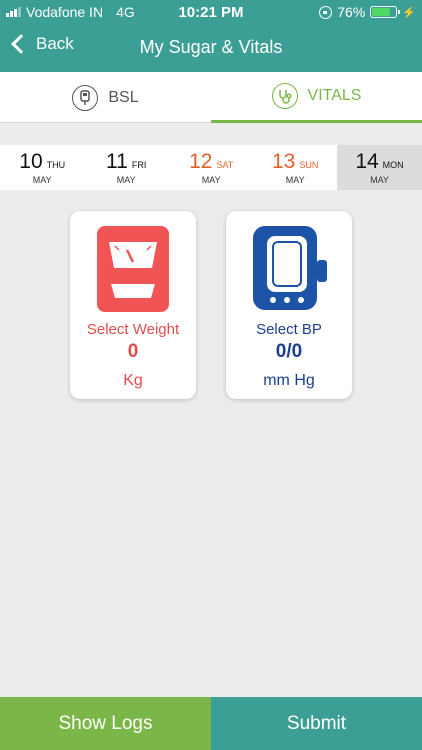 This screenshot has height=750, width=422. What do you see at coordinates (85, 97) in the screenshot?
I see `glucometer-icon` at bounding box center [85, 97].